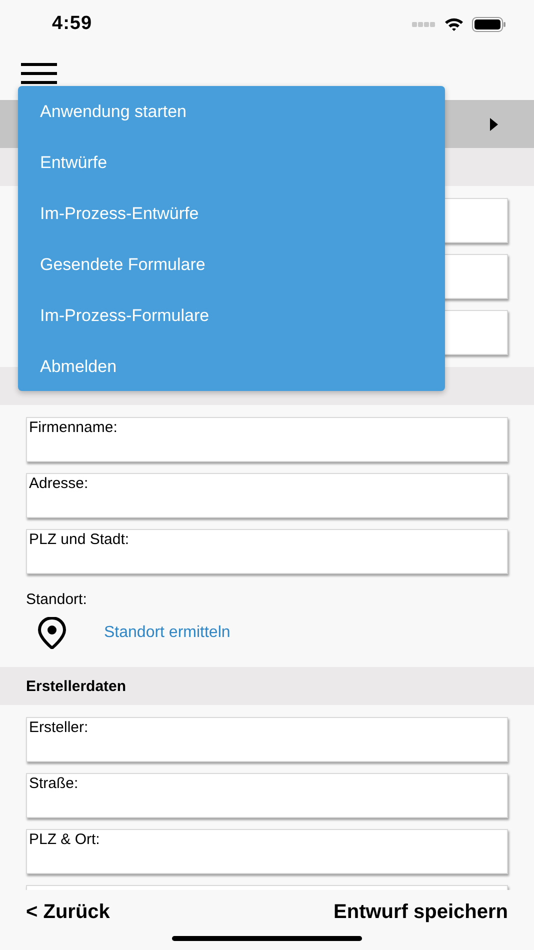 Image resolution: width=534 pixels, height=950 pixels. What do you see at coordinates (267, 439) in the screenshot?
I see `input-field: Firmenname:` at bounding box center [267, 439].